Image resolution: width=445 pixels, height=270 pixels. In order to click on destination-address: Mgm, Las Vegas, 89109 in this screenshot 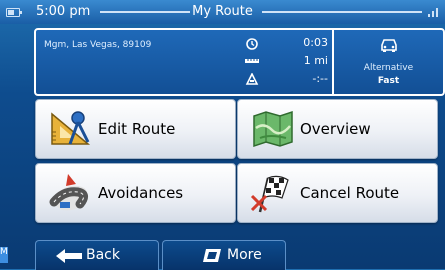, I will do `click(98, 45)`.